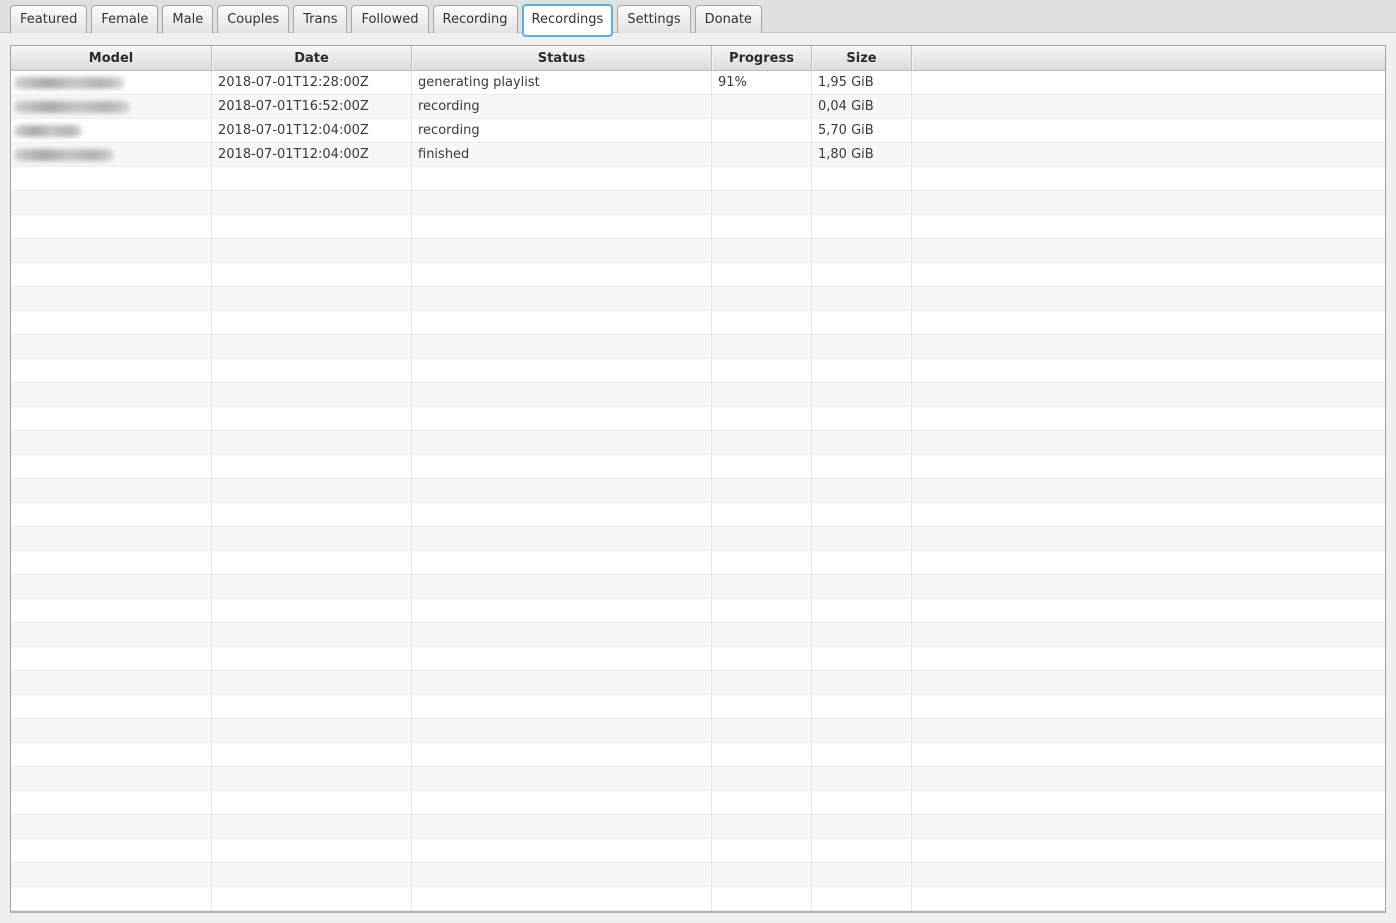  Describe the element at coordinates (1148, 58) in the screenshot. I see `column-header-extra` at that location.